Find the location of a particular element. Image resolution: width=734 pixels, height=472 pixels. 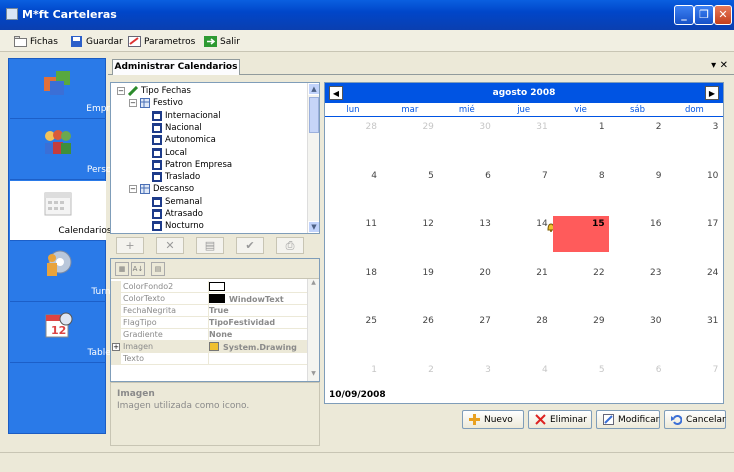

nav-personal: Personal is located at coordinates (67, 150).